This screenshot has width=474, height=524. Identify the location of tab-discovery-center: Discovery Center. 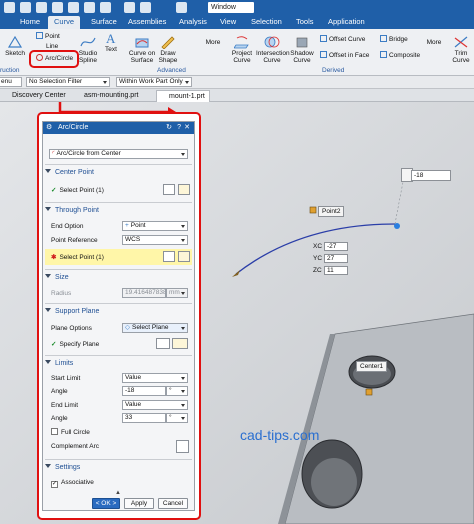
(35, 96).